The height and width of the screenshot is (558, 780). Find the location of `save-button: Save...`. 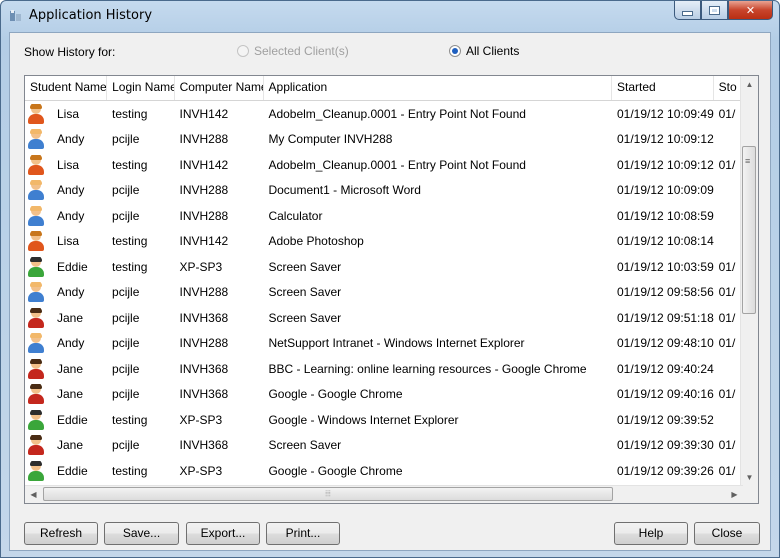

save-button: Save... is located at coordinates (141, 533).